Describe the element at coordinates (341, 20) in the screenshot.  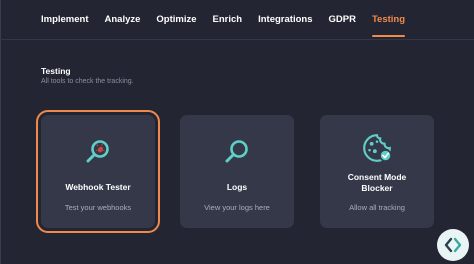
I see `tab-gdpr: GDPR` at that location.